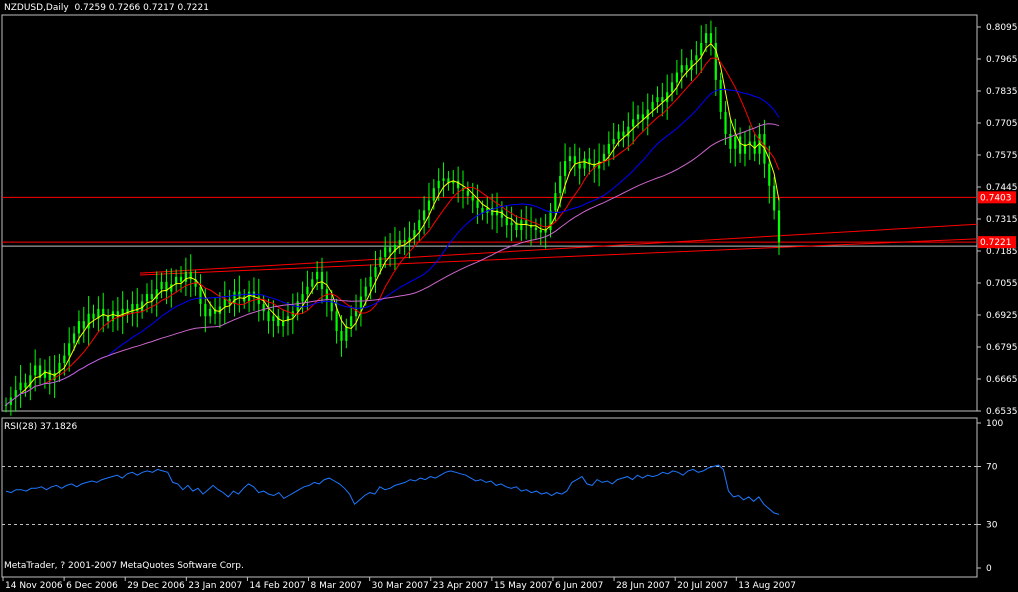 Image resolution: width=1018 pixels, height=592 pixels. What do you see at coordinates (579, 586) in the screenshot?
I see `time-axis-label: 6 Jun 2007` at bounding box center [579, 586].